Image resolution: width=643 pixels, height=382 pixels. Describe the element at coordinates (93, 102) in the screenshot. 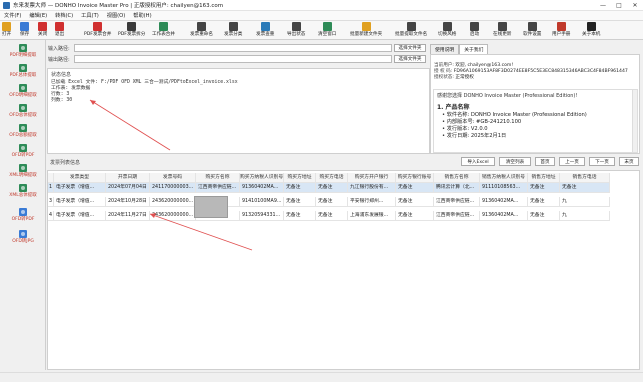

I see `annotation-arrowhead` at that location.